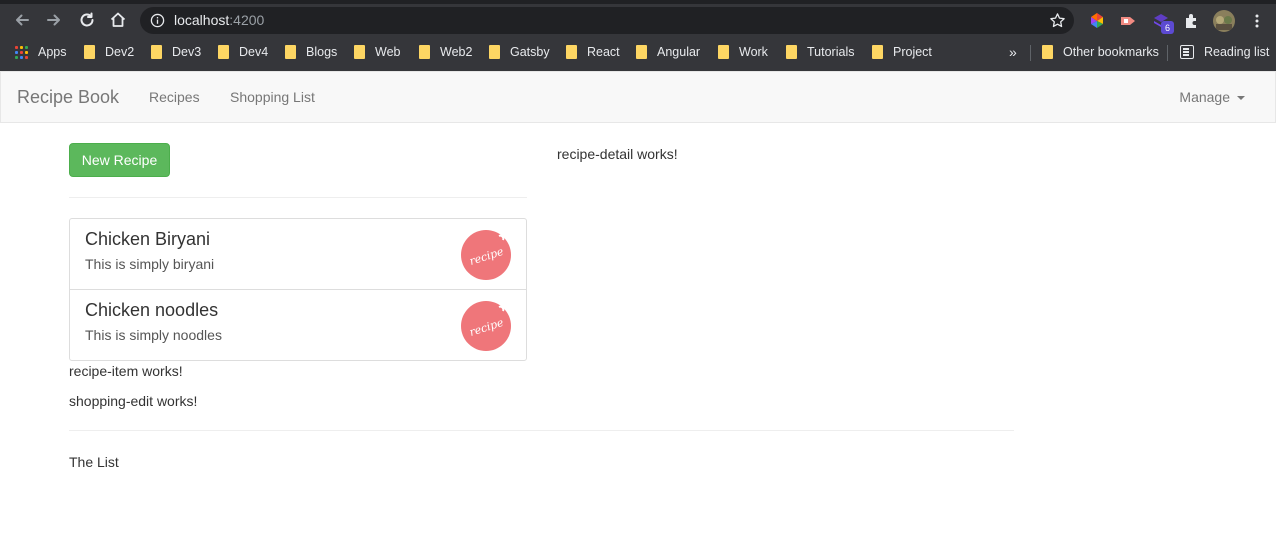 This screenshot has height=536, width=1276. What do you see at coordinates (1257, 21) in the screenshot?
I see `menu-dots-icon` at bounding box center [1257, 21].